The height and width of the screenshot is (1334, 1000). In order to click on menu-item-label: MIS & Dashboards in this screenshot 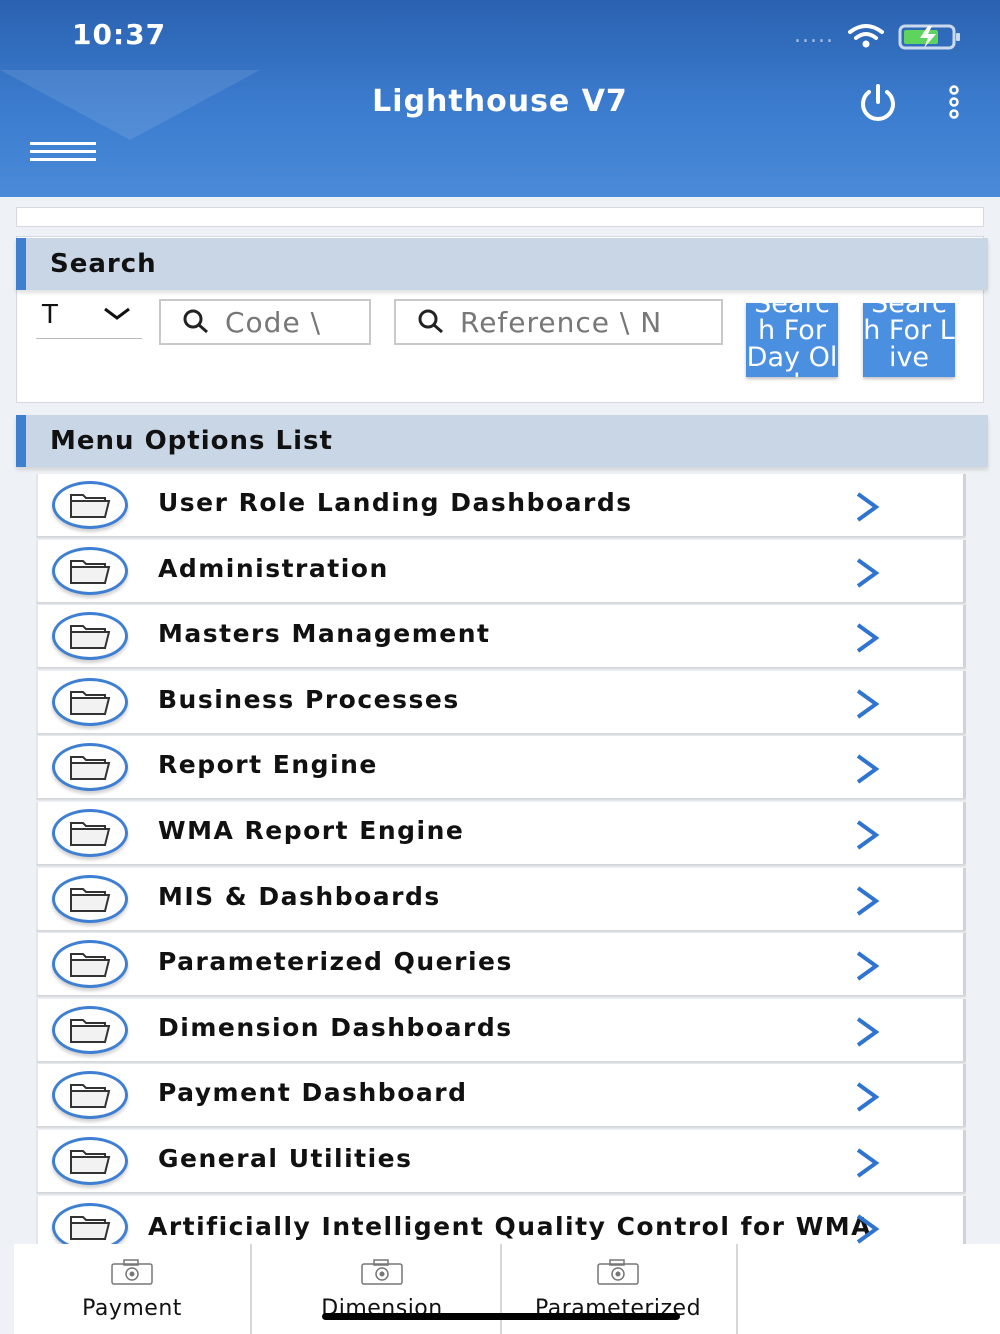, I will do `click(299, 896)`.